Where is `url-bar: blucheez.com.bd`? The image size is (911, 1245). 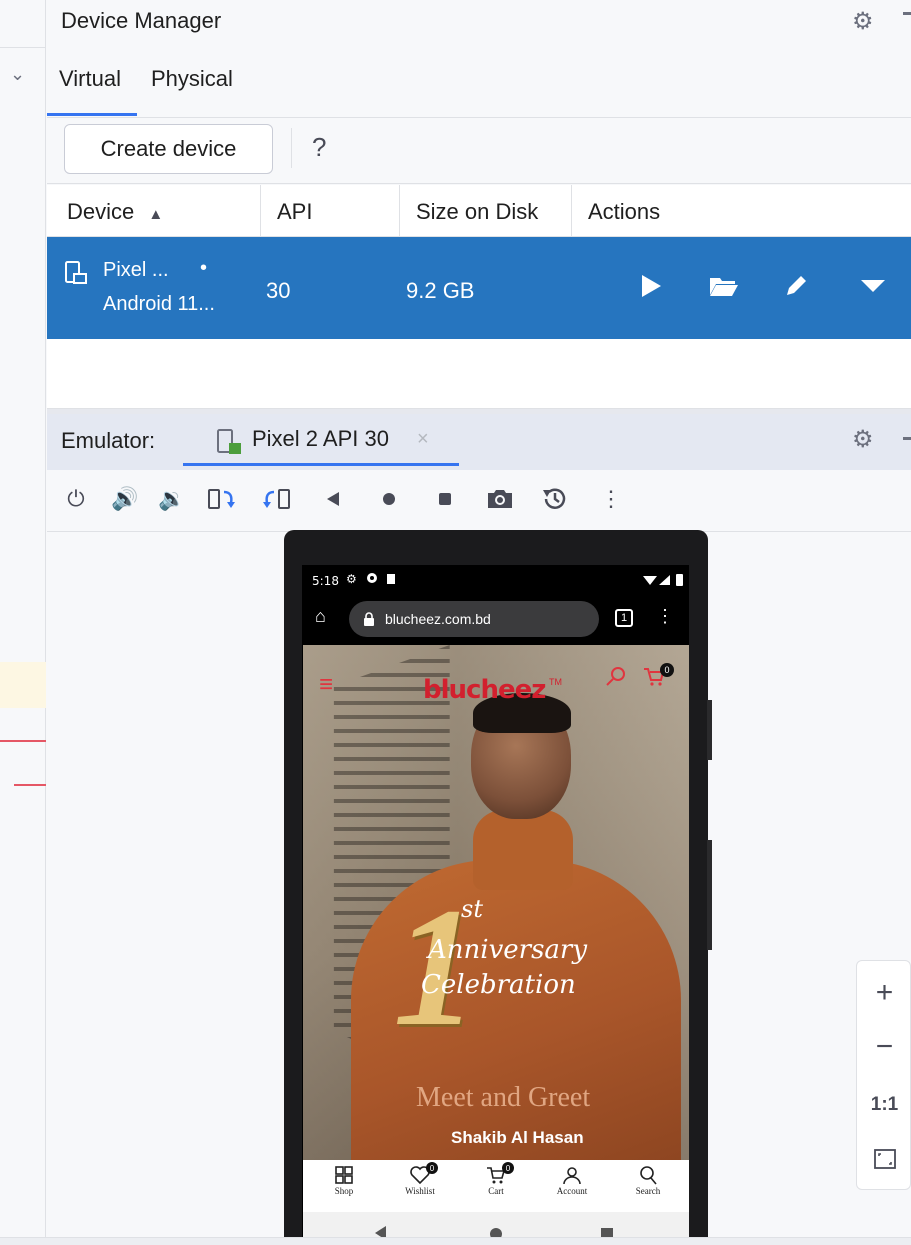
url-bar: blucheez.com.bd is located at coordinates (474, 619).